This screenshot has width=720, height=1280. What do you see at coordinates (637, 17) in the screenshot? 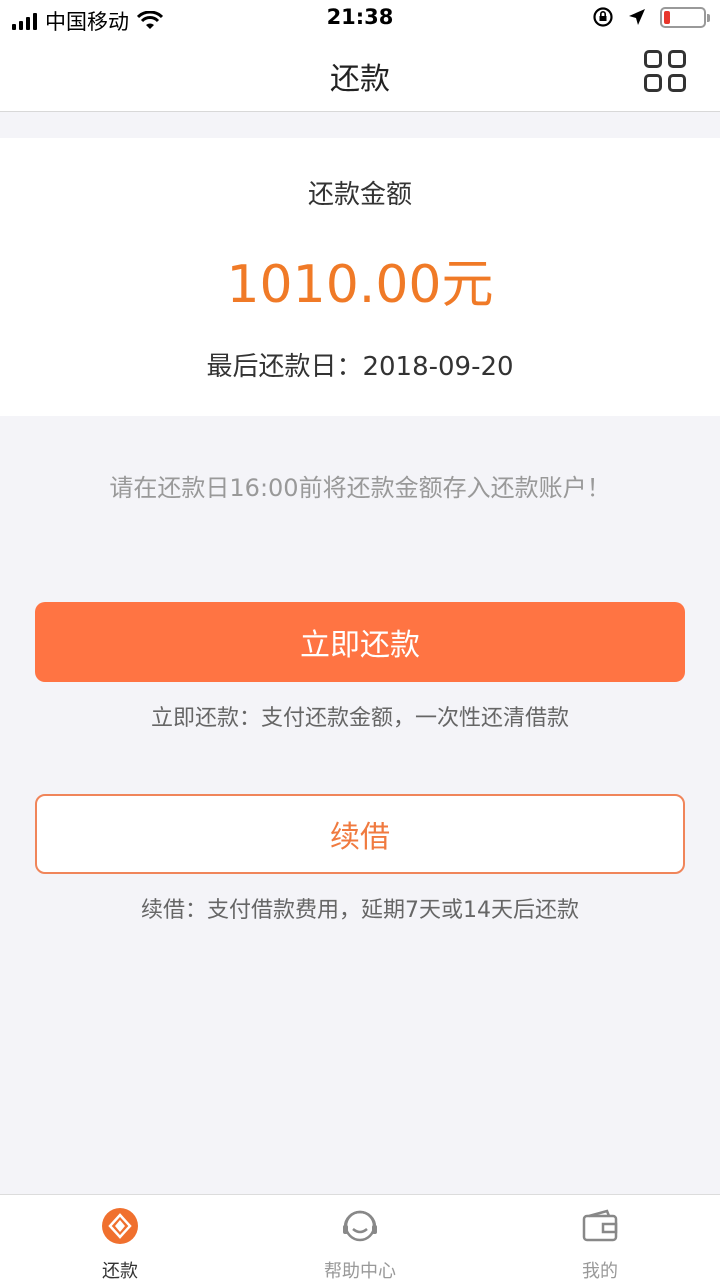
I see `location-icon` at bounding box center [637, 17].